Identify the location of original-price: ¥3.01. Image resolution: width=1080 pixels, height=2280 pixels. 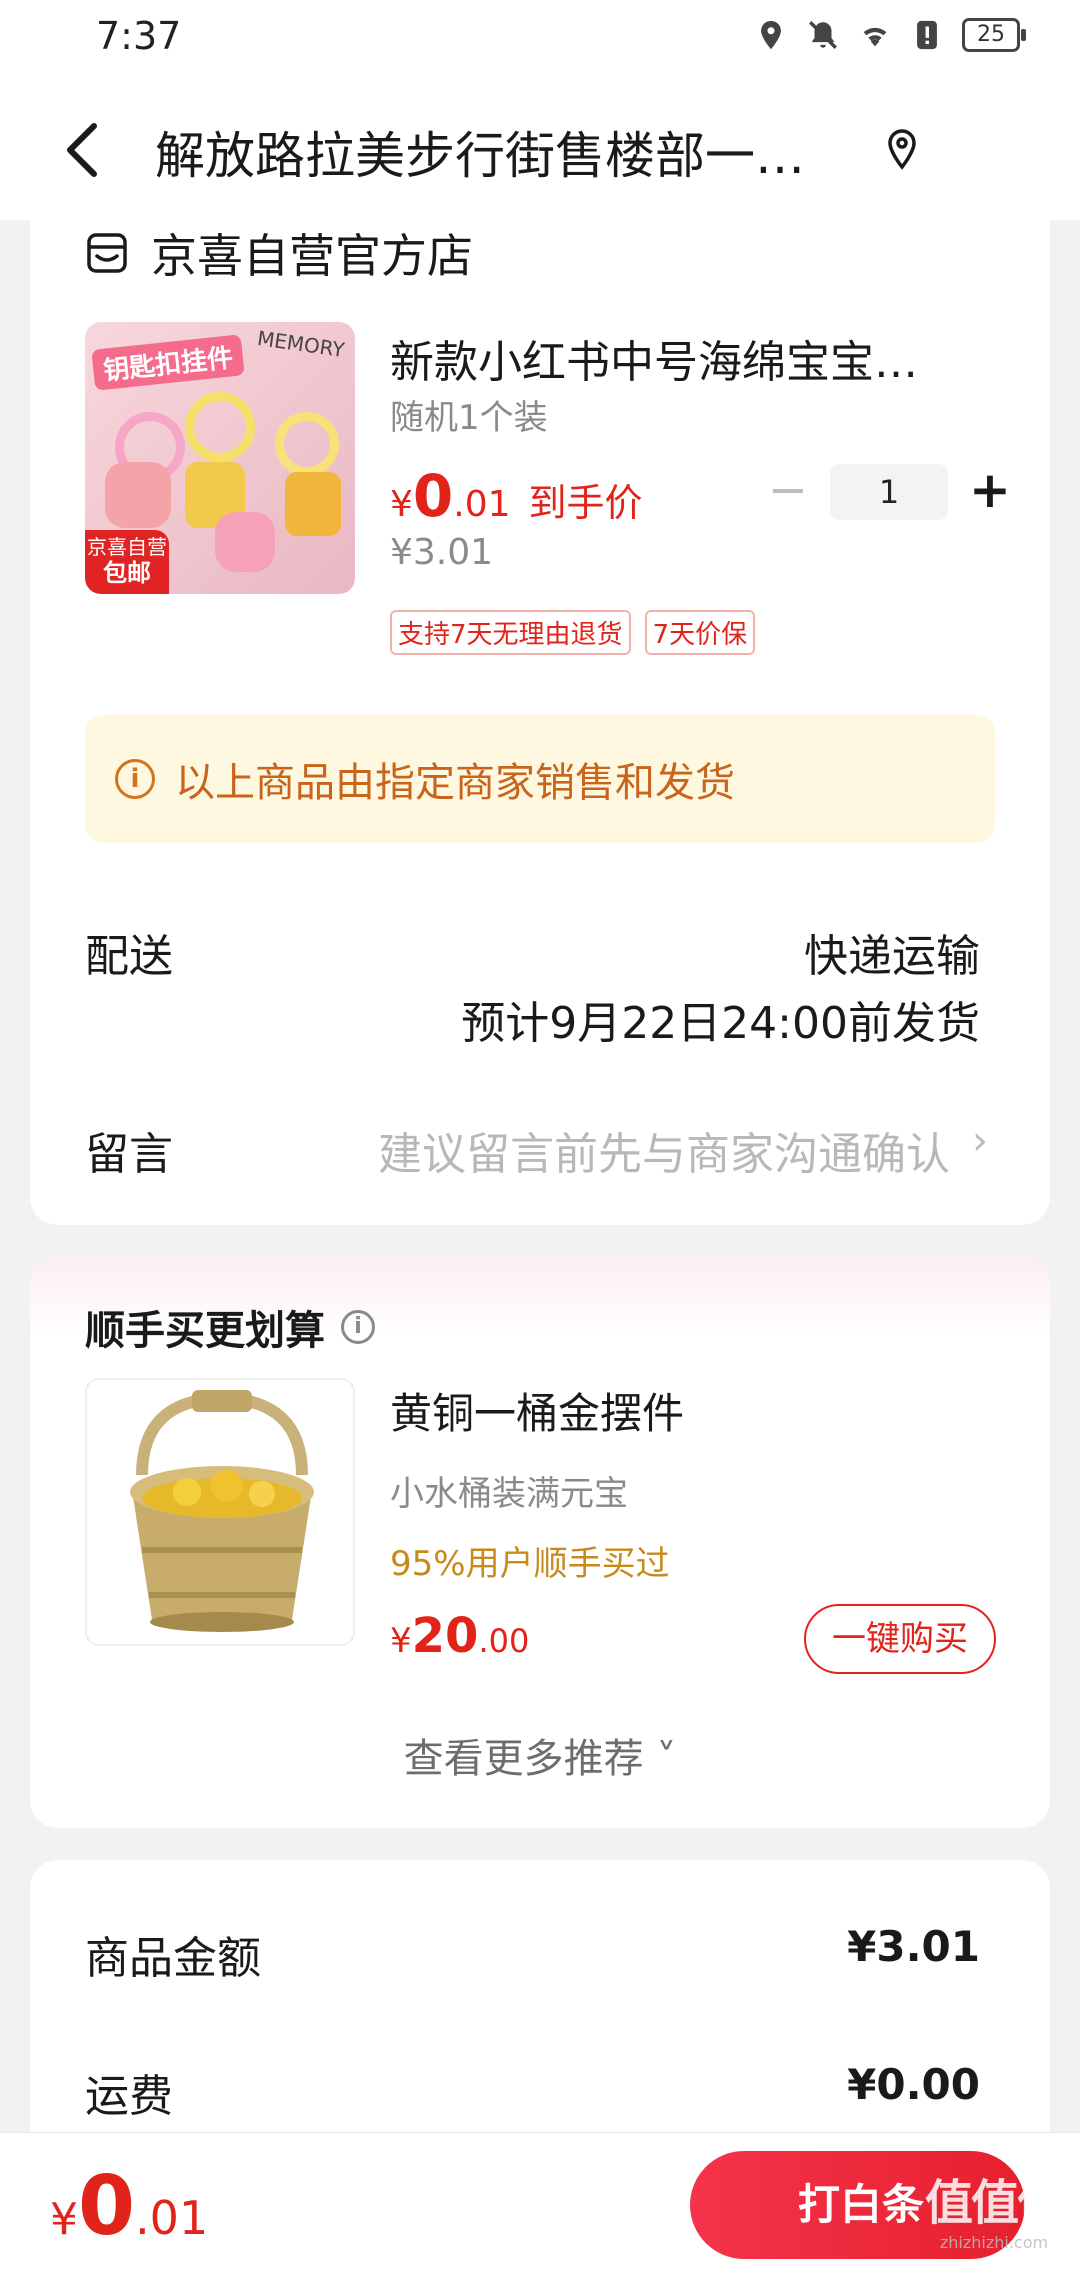
(442, 552).